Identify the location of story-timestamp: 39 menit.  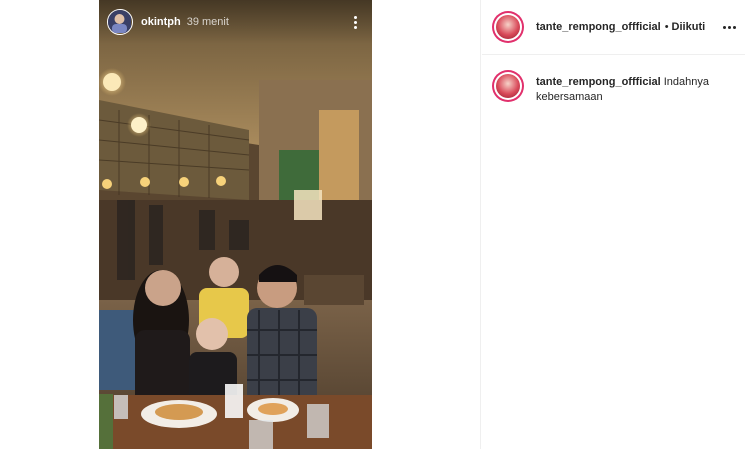
(207, 22).